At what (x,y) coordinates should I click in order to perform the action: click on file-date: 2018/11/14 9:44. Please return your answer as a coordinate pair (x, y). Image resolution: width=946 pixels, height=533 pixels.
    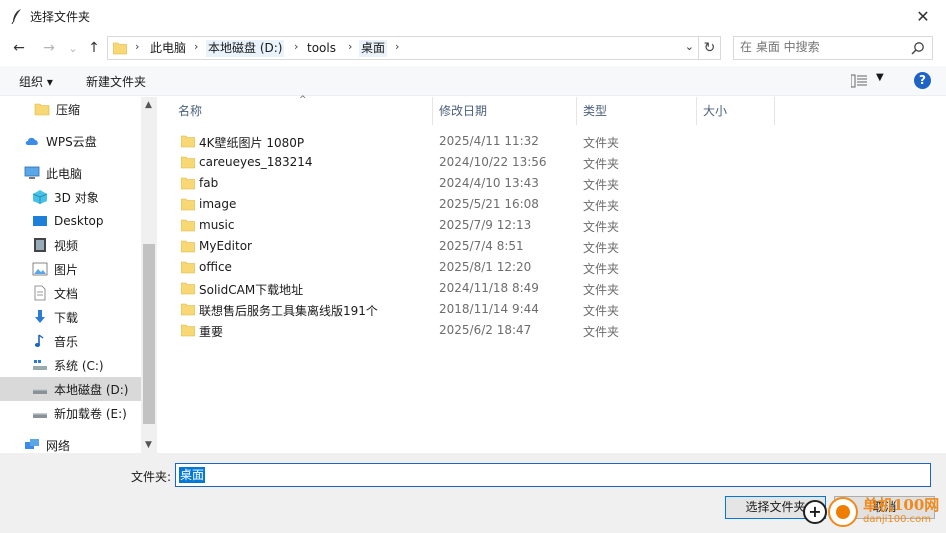
    Looking at the image, I should click on (489, 309).